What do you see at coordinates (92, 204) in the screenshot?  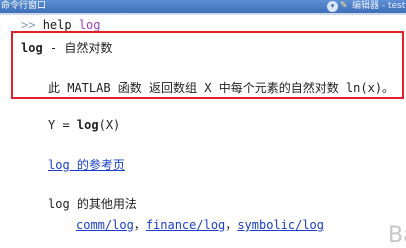 I see `other-usage-label: log 的其他用法` at bounding box center [92, 204].